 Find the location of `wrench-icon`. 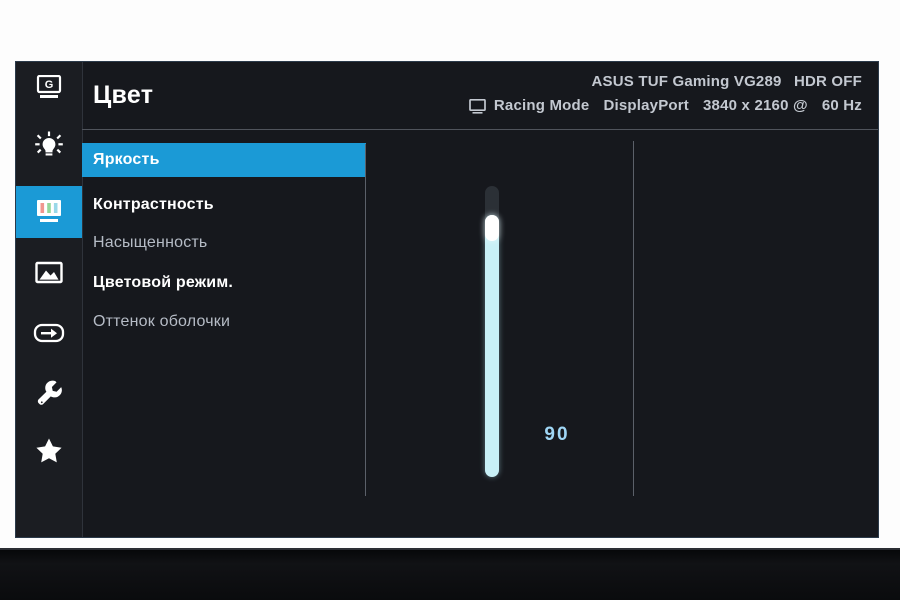

wrench-icon is located at coordinates (49, 393).